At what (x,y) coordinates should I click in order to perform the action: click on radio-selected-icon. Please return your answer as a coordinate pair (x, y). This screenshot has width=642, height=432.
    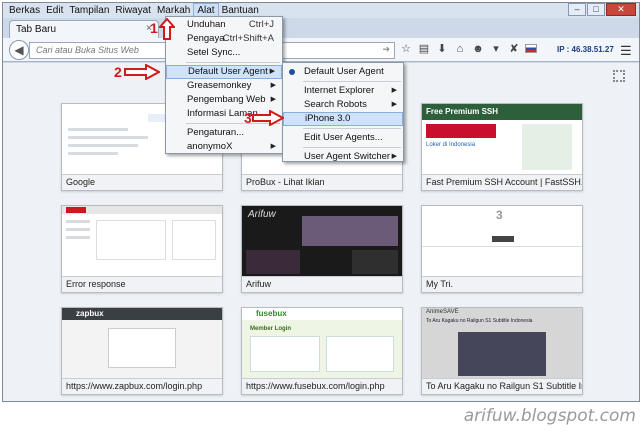
    Looking at the image, I should click on (292, 72).